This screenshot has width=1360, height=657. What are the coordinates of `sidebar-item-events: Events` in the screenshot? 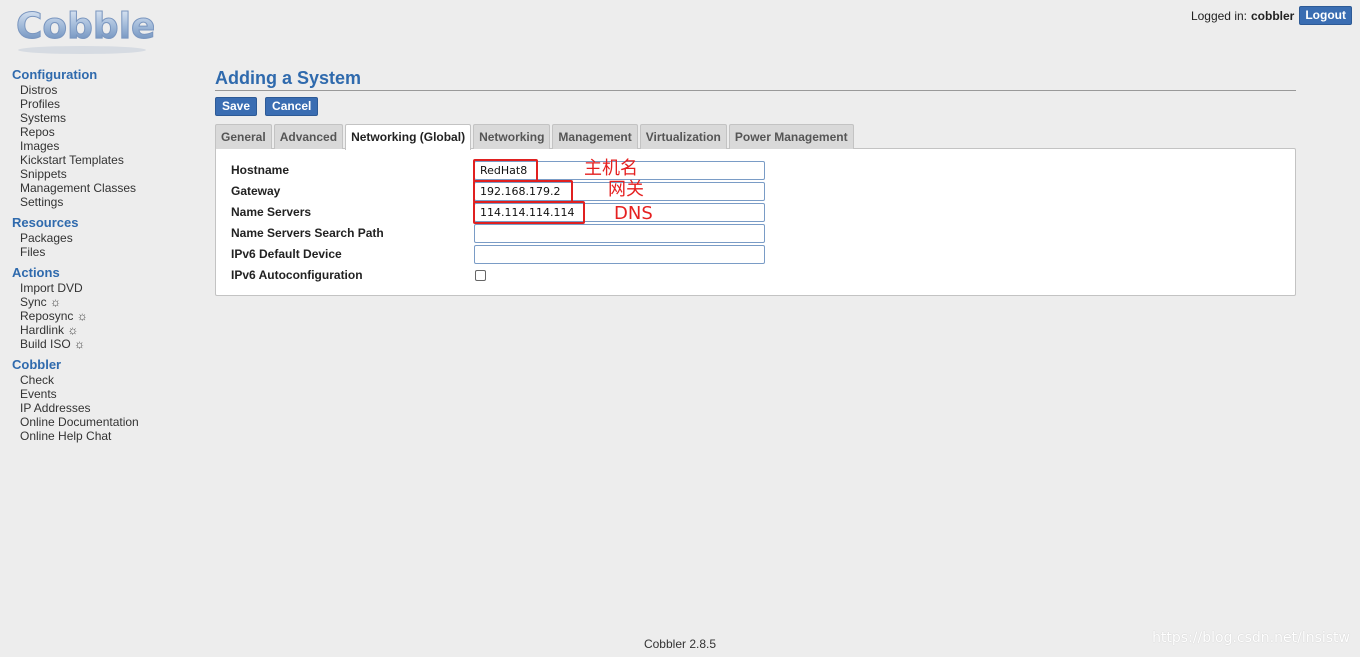 It's located at (106, 394).